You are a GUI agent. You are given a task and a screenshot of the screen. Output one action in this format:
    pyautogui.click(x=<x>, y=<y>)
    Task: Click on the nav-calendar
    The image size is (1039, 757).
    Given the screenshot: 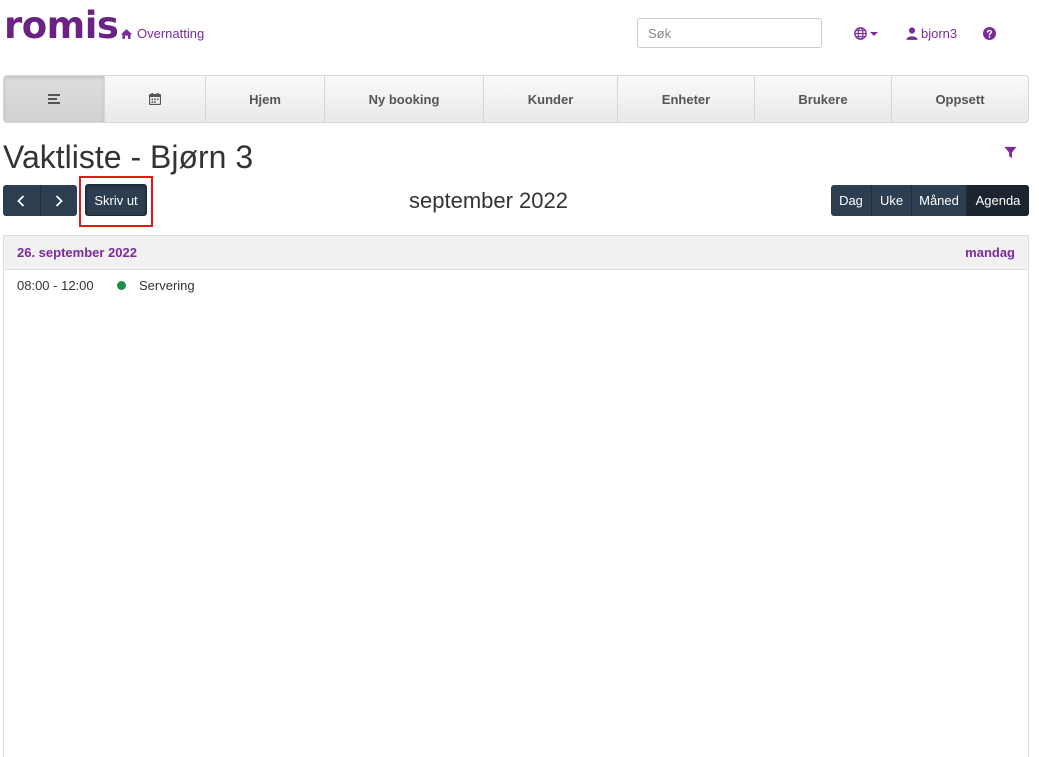 What is the action you would take?
    pyautogui.click(x=155, y=99)
    